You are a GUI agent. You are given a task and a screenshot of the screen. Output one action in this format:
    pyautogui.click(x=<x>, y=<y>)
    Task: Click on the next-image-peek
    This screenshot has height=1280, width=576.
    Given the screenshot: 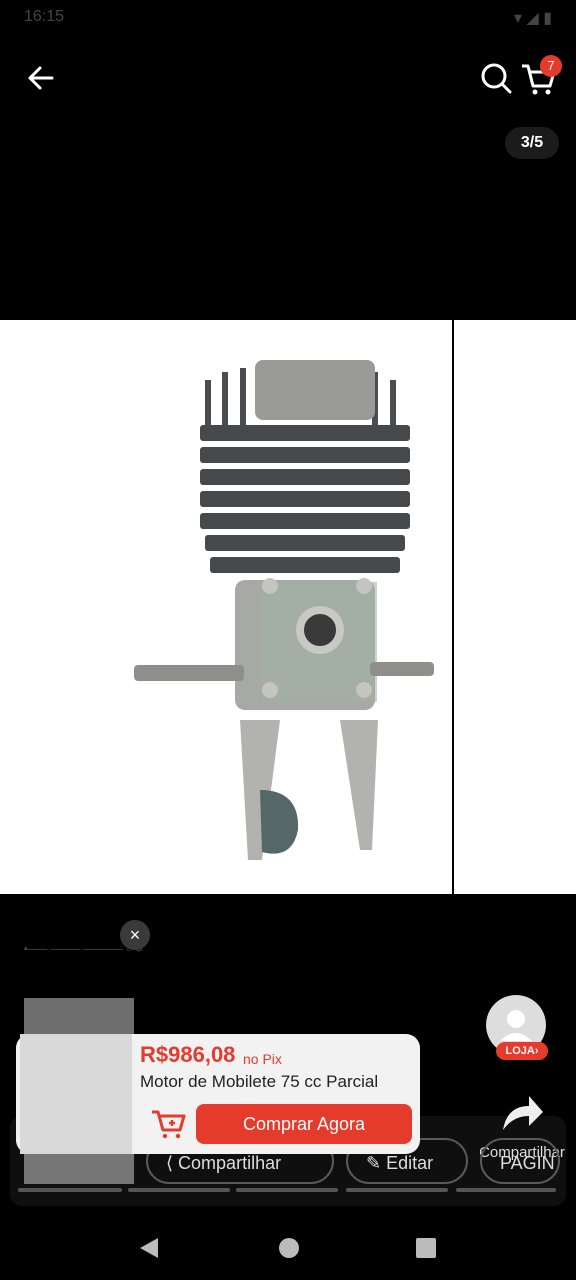 What is the action you would take?
    pyautogui.click(x=515, y=607)
    